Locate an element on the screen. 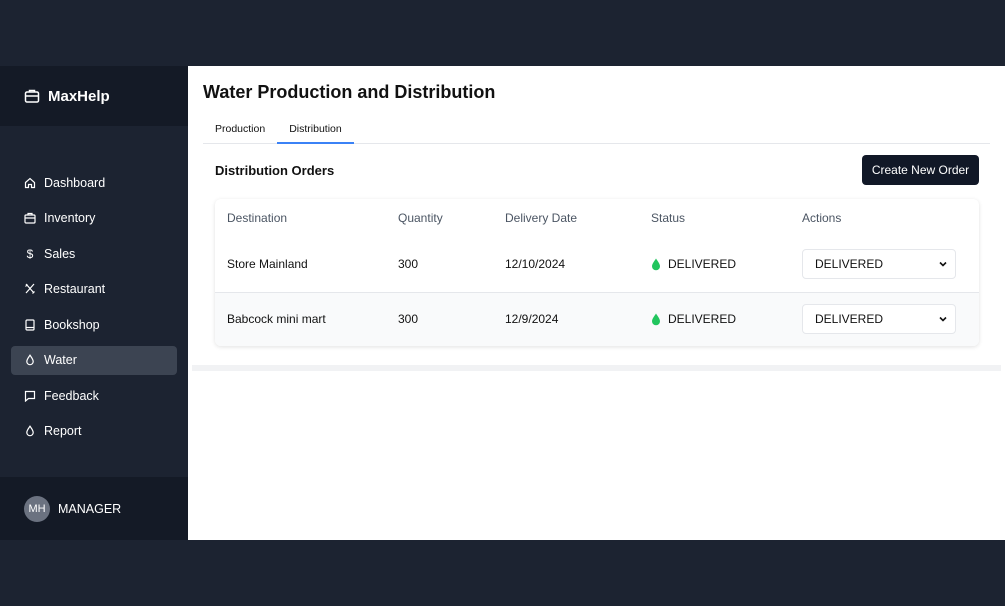 This screenshot has height=606, width=1005. sidebar-item-label: Restaurant is located at coordinates (75, 289).